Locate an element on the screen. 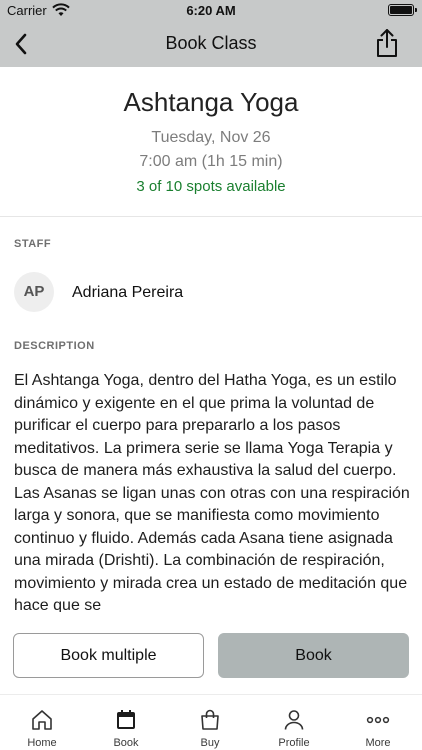 Image resolution: width=422 pixels, height=750 pixels. avatar: AP is located at coordinates (34, 292).